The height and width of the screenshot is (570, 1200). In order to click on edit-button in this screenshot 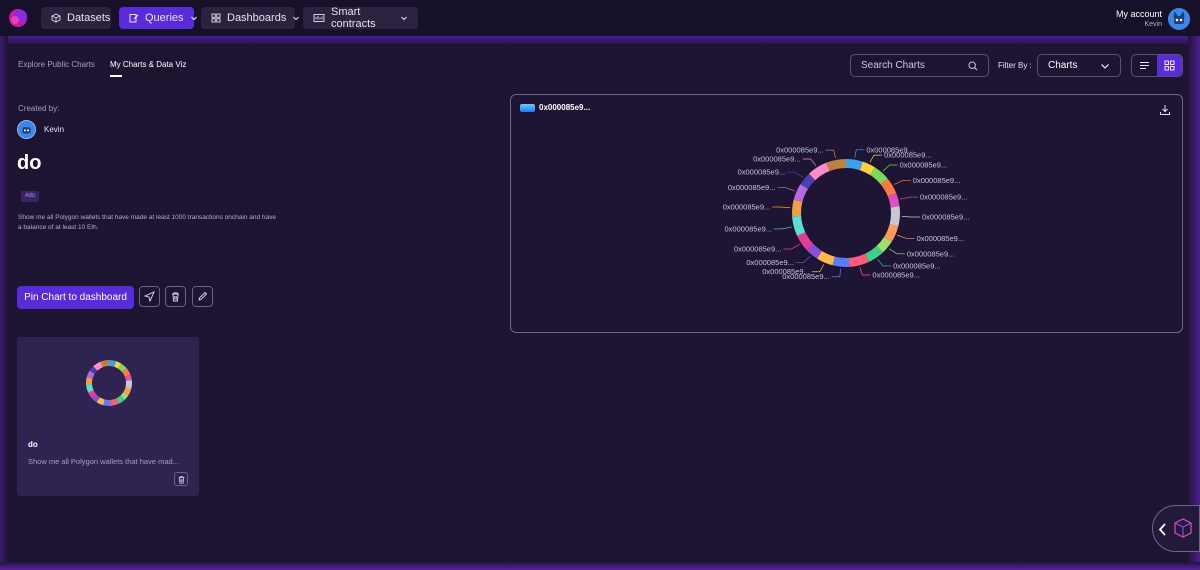, I will do `click(202, 296)`.